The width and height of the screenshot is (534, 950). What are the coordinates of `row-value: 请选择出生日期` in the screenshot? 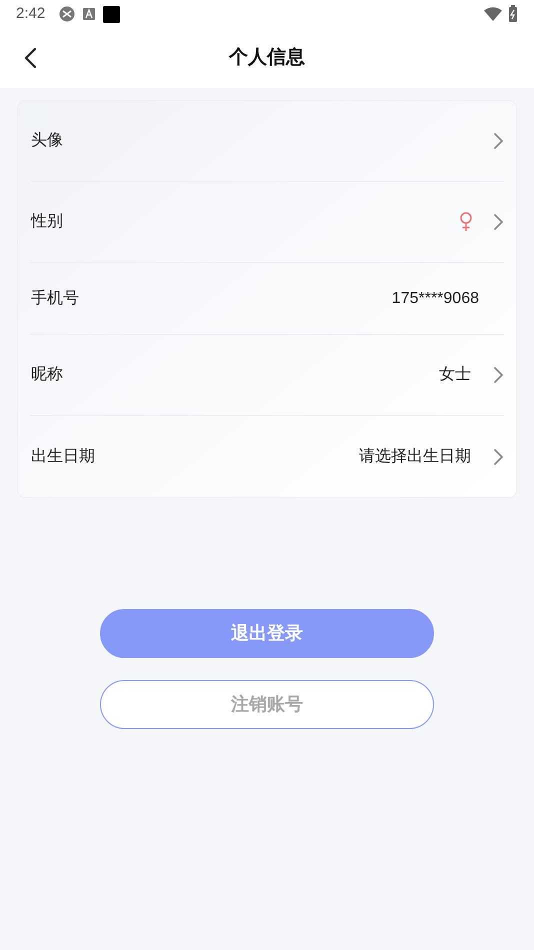 It's located at (415, 456).